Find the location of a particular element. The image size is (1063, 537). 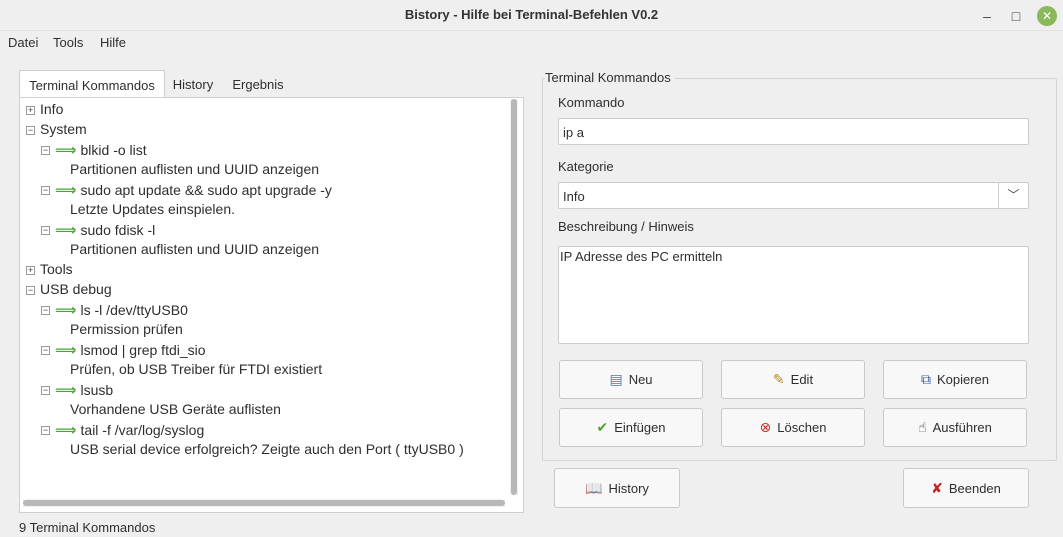

tree-horizontal-scrollbar is located at coordinates (264, 503).